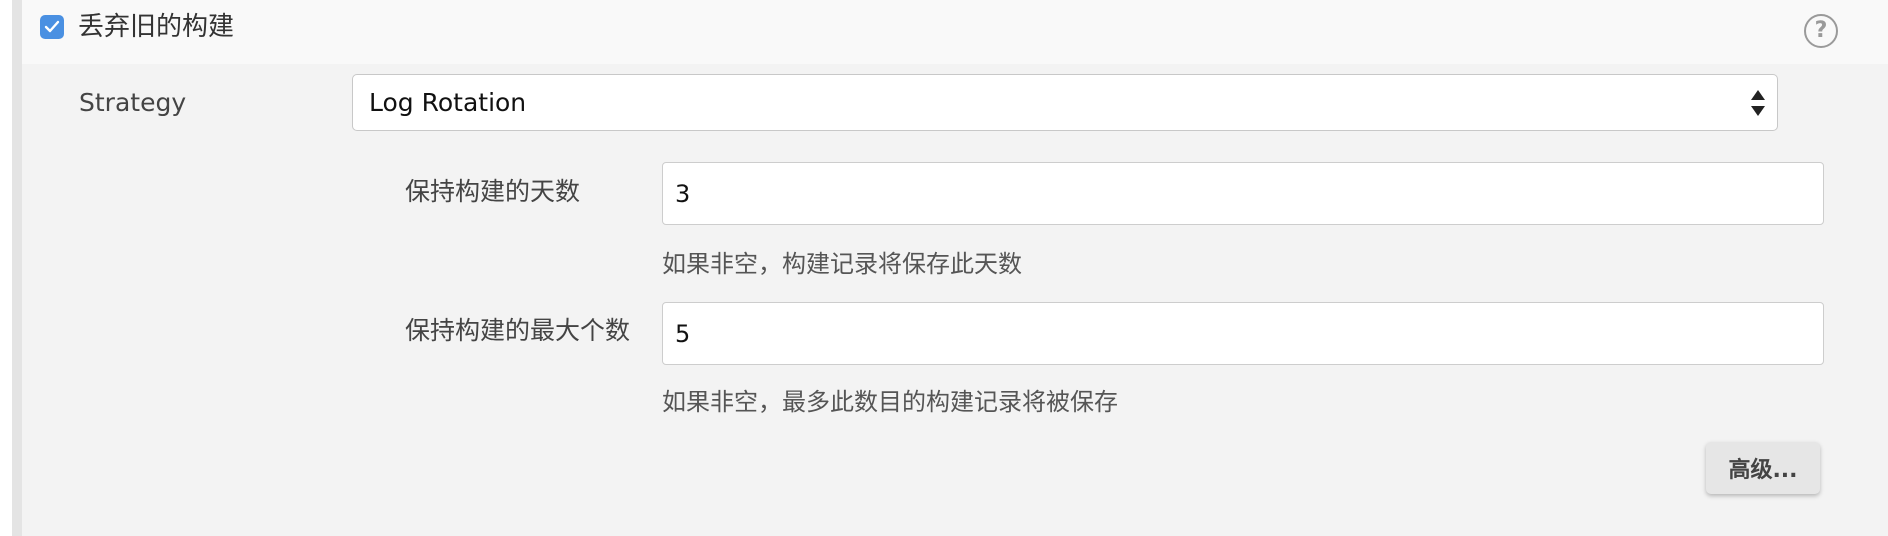 This screenshot has height=536, width=1888. Describe the element at coordinates (955, 32) in the screenshot. I see `section-header: 丢弃旧的构建 ?` at that location.